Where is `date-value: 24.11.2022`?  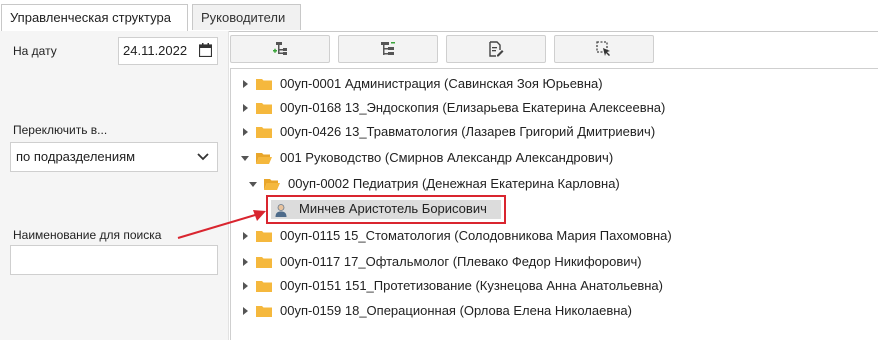
date-value: 24.11.2022 is located at coordinates (155, 50).